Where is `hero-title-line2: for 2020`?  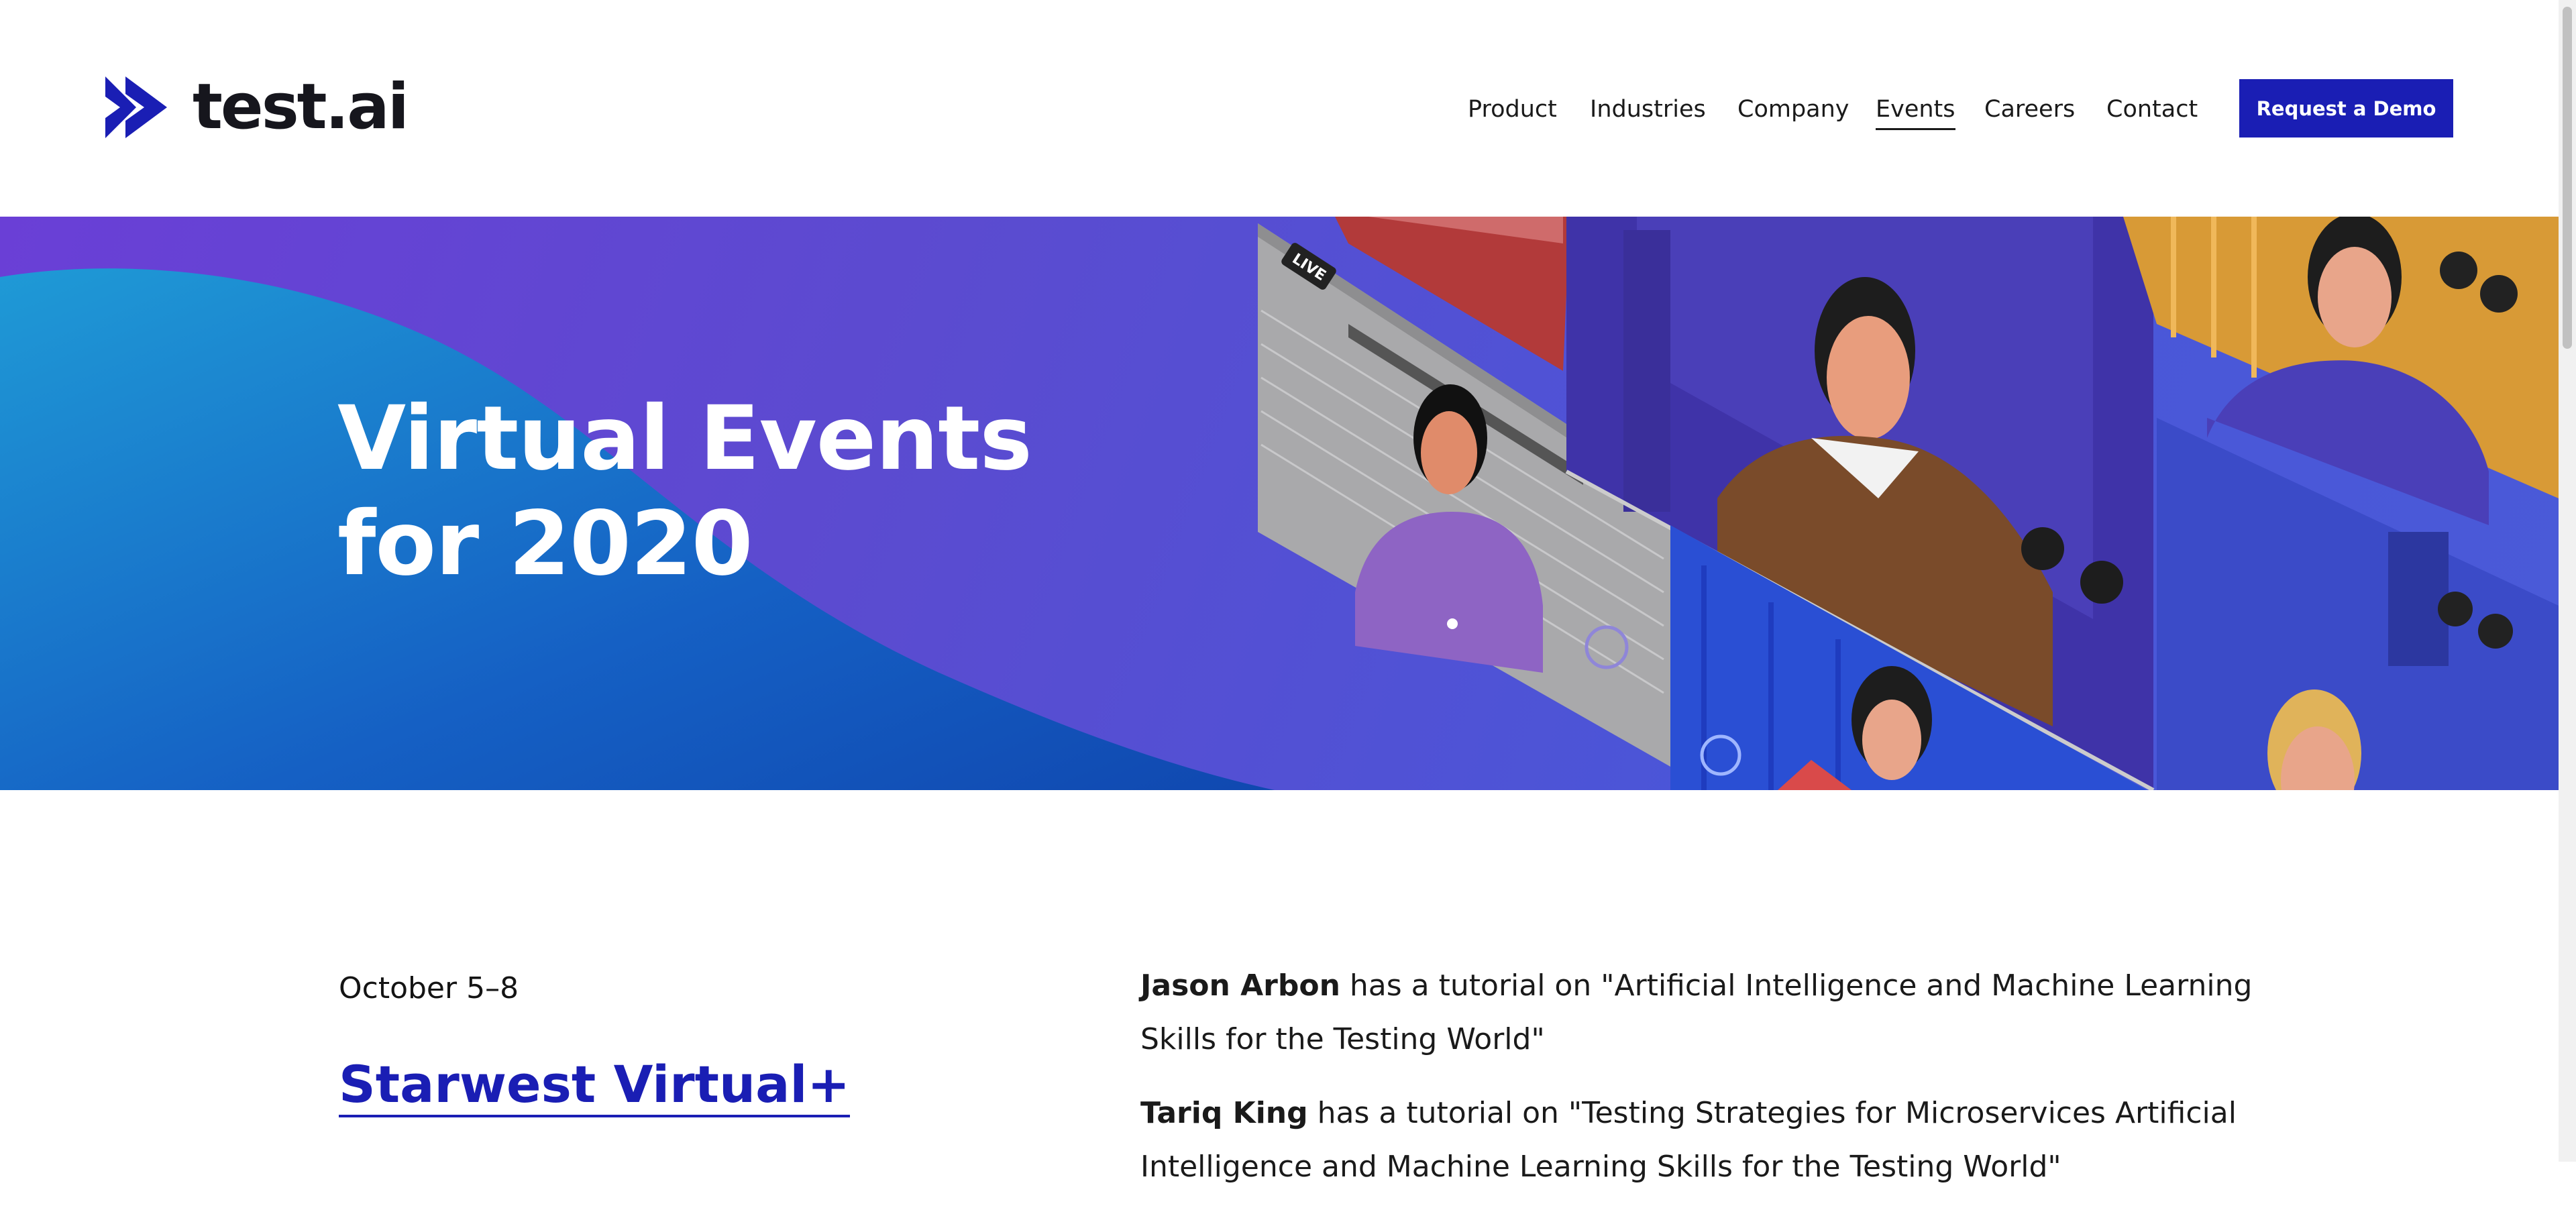 hero-title-line2: for 2020 is located at coordinates (545, 544).